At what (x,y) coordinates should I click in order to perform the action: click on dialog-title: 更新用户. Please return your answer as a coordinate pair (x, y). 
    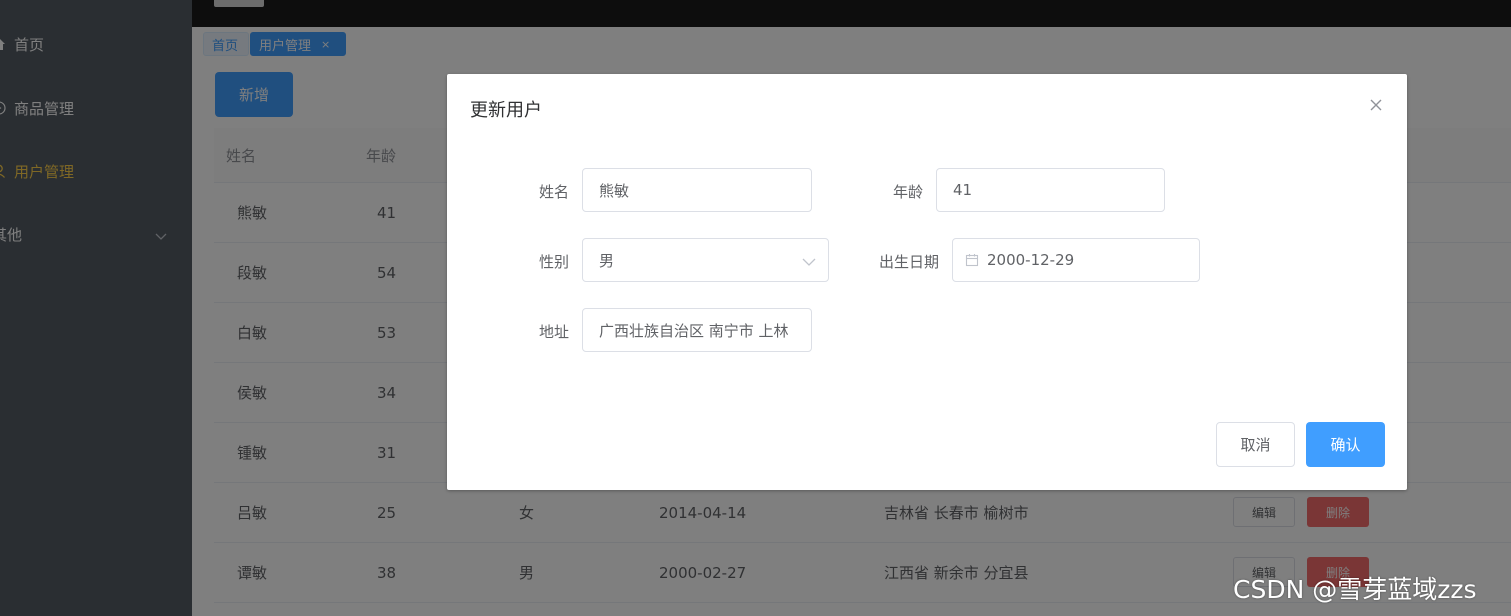
    Looking at the image, I should click on (506, 110).